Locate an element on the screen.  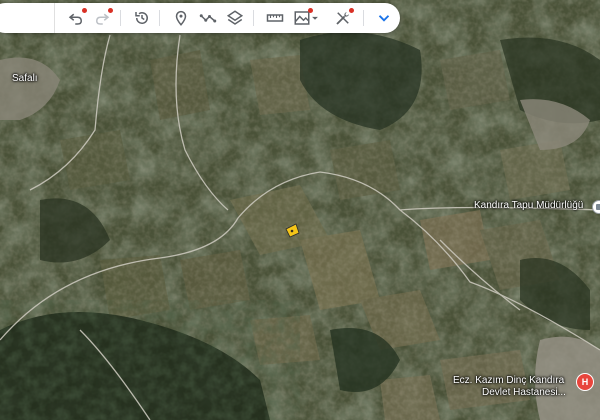
redo-indicator-dot is located at coordinates (110, 10).